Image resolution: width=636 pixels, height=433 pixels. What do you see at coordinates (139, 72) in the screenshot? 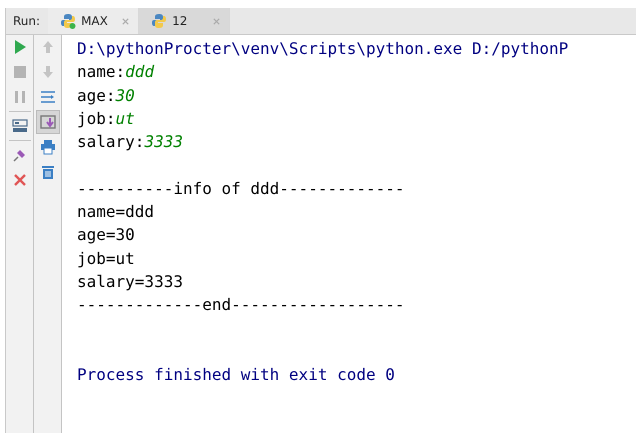
I see `input-value: ddd` at bounding box center [139, 72].